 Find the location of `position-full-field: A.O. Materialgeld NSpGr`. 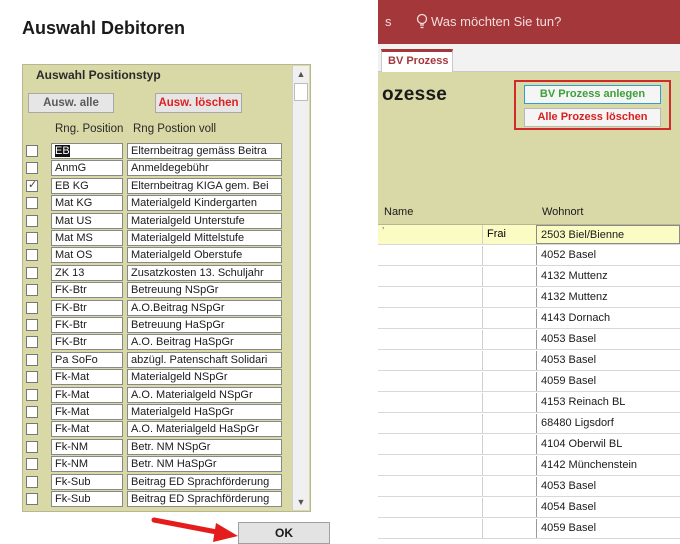

position-full-field: A.O. Materialgeld NSpGr is located at coordinates (204, 394).